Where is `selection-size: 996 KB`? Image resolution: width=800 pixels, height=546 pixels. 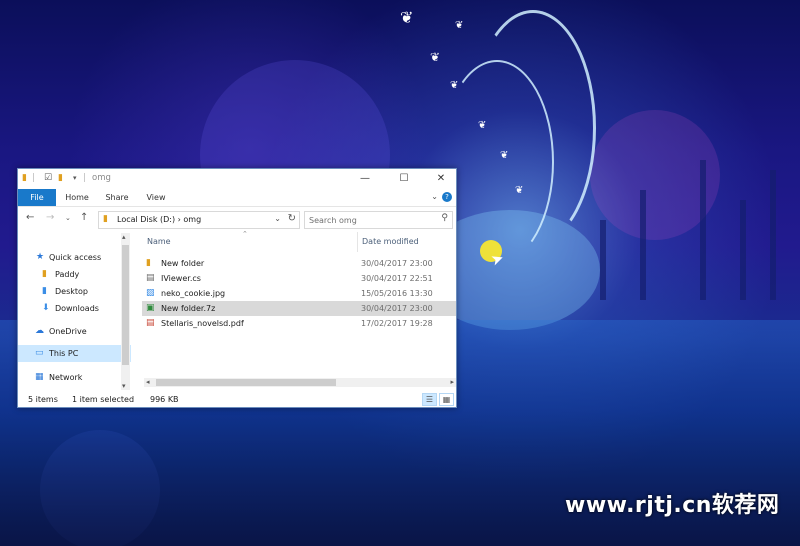
selection-size: 996 KB is located at coordinates (164, 399).